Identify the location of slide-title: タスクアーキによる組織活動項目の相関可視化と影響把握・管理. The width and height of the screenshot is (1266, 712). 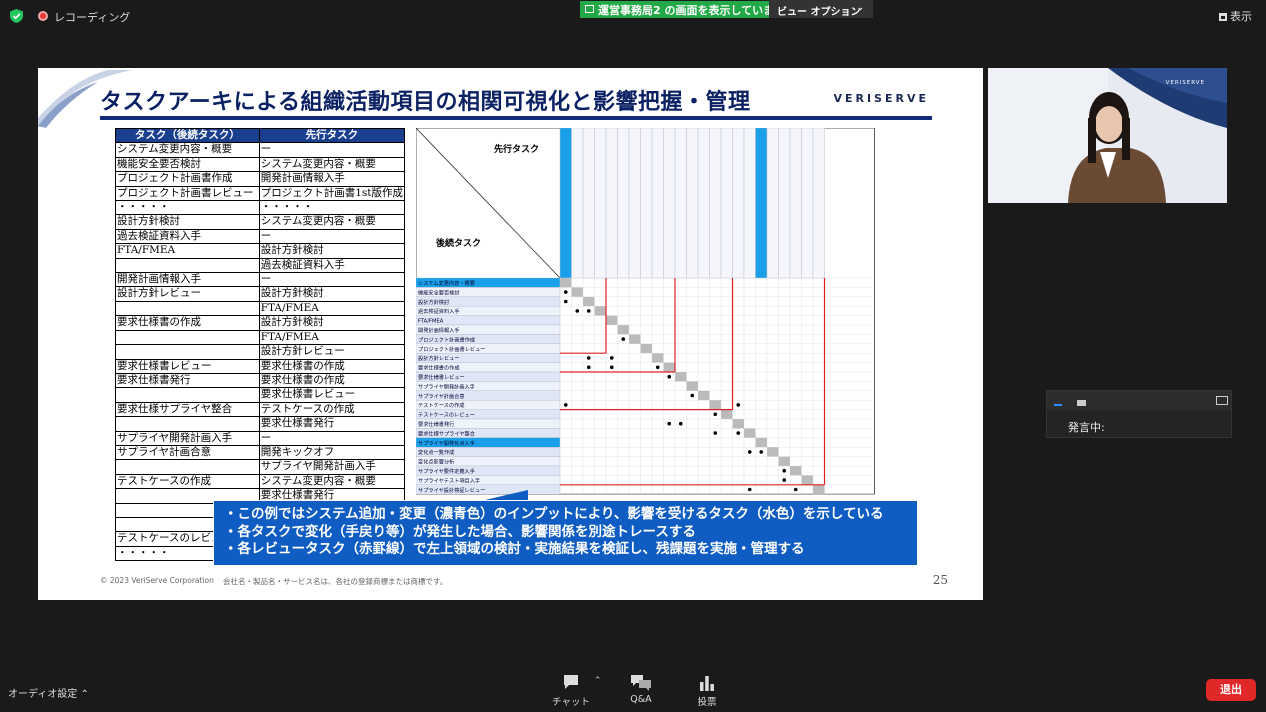
(425, 102).